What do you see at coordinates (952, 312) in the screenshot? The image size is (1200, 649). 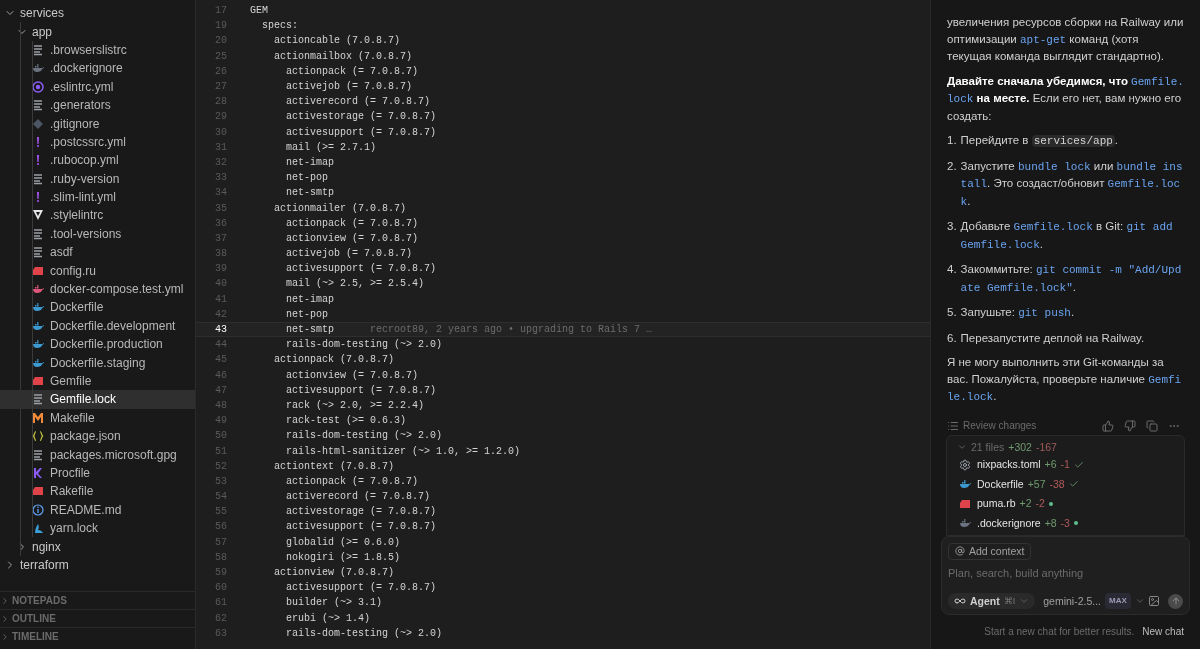 I see `step-number: 5.` at bounding box center [952, 312].